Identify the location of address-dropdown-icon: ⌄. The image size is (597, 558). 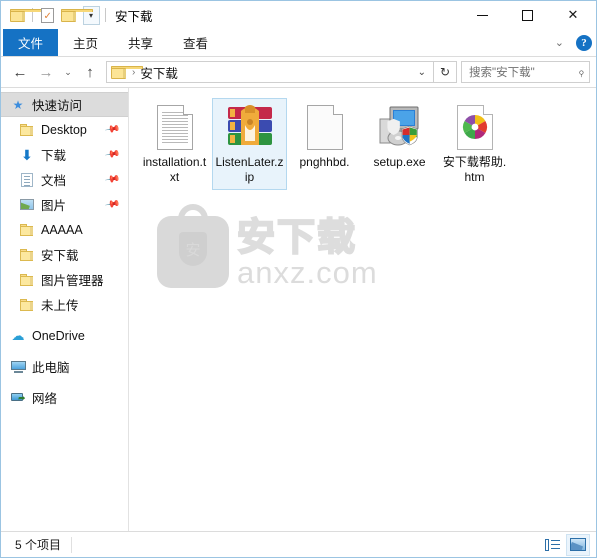
(422, 72).